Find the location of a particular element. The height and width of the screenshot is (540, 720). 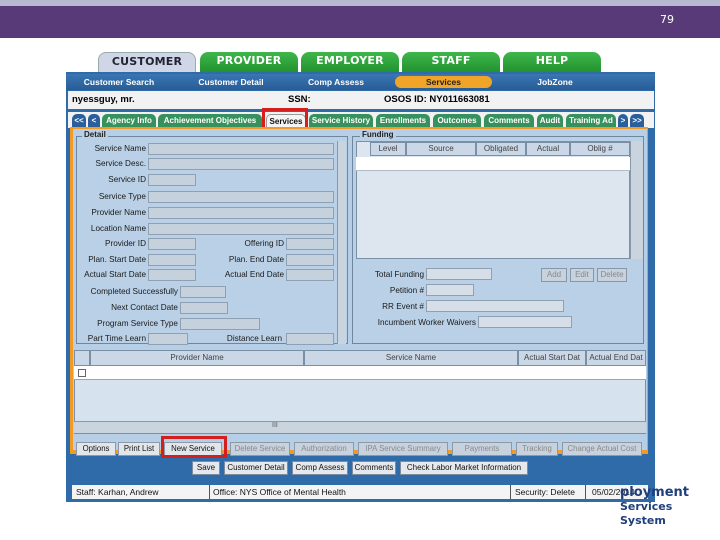

plan-end-date-field is located at coordinates (310, 260).